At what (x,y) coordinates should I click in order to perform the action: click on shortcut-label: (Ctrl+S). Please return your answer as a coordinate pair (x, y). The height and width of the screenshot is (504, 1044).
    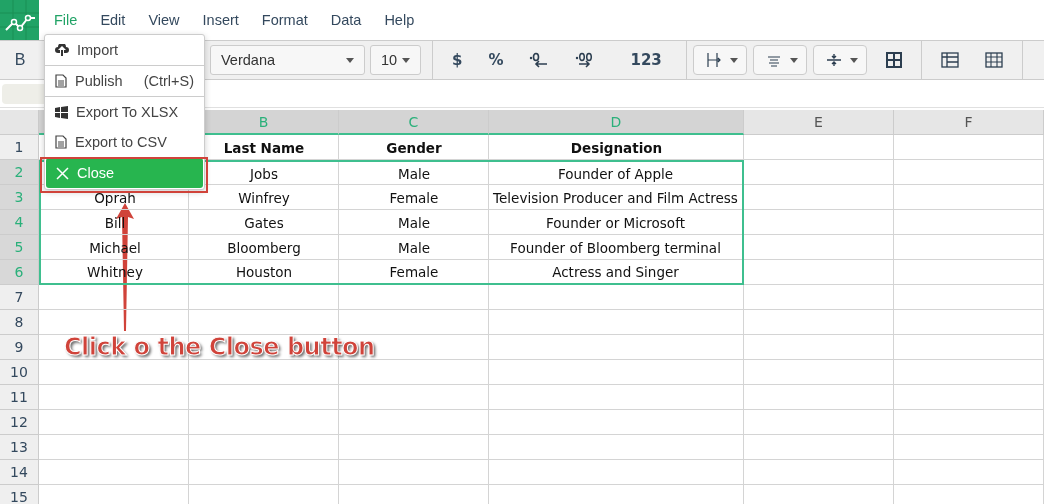
    Looking at the image, I should click on (168, 81).